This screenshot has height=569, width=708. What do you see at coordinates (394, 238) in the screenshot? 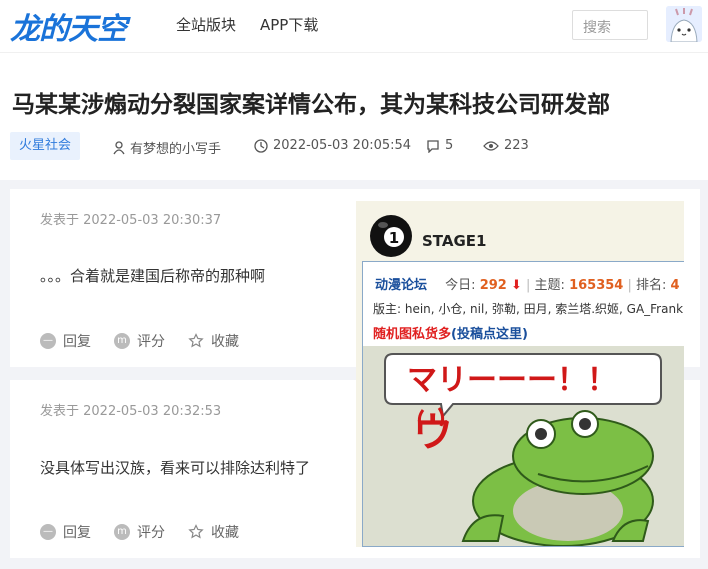
I see `stage-number: 1` at bounding box center [394, 238].